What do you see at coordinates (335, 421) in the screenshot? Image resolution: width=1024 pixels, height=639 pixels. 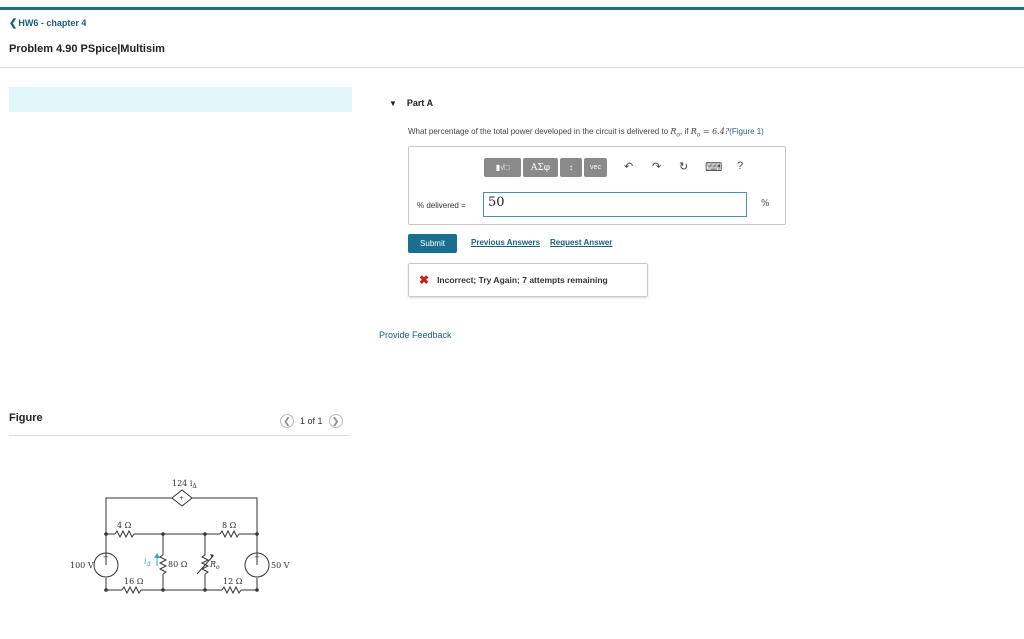 I see `next-figure-button: ❯` at bounding box center [335, 421].